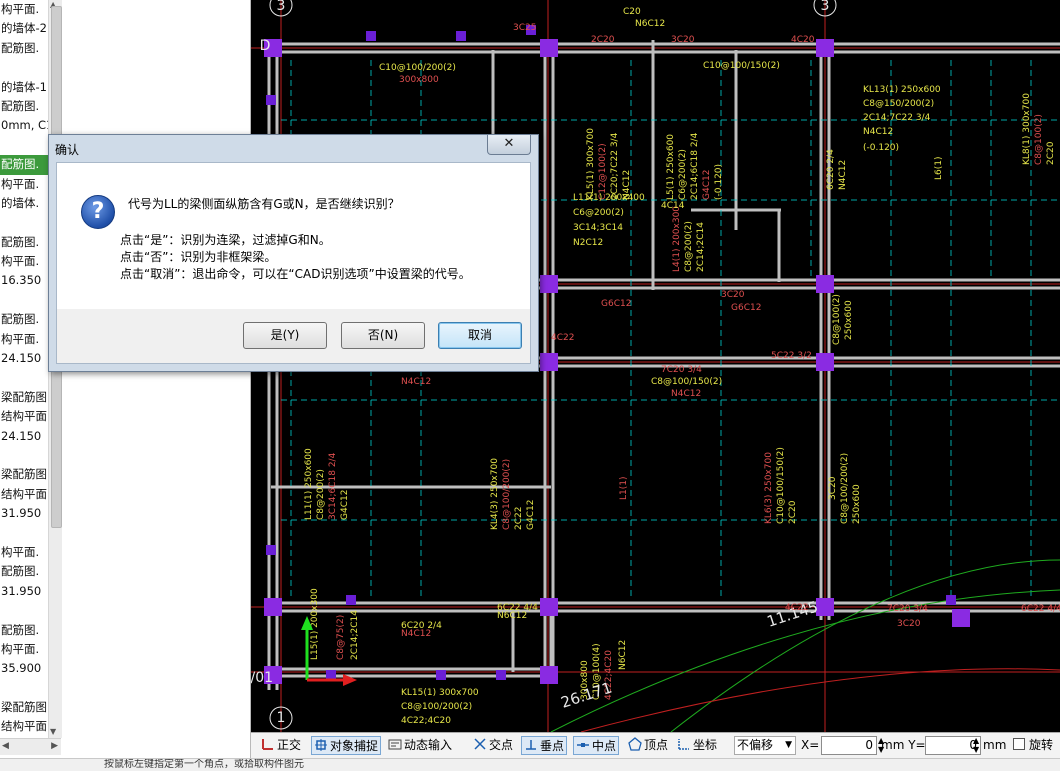 Image resolution: width=1060 pixels, height=771 pixels. What do you see at coordinates (426, 721) in the screenshot?
I see `beam-annotation: 4C22;4C20` at bounding box center [426, 721].